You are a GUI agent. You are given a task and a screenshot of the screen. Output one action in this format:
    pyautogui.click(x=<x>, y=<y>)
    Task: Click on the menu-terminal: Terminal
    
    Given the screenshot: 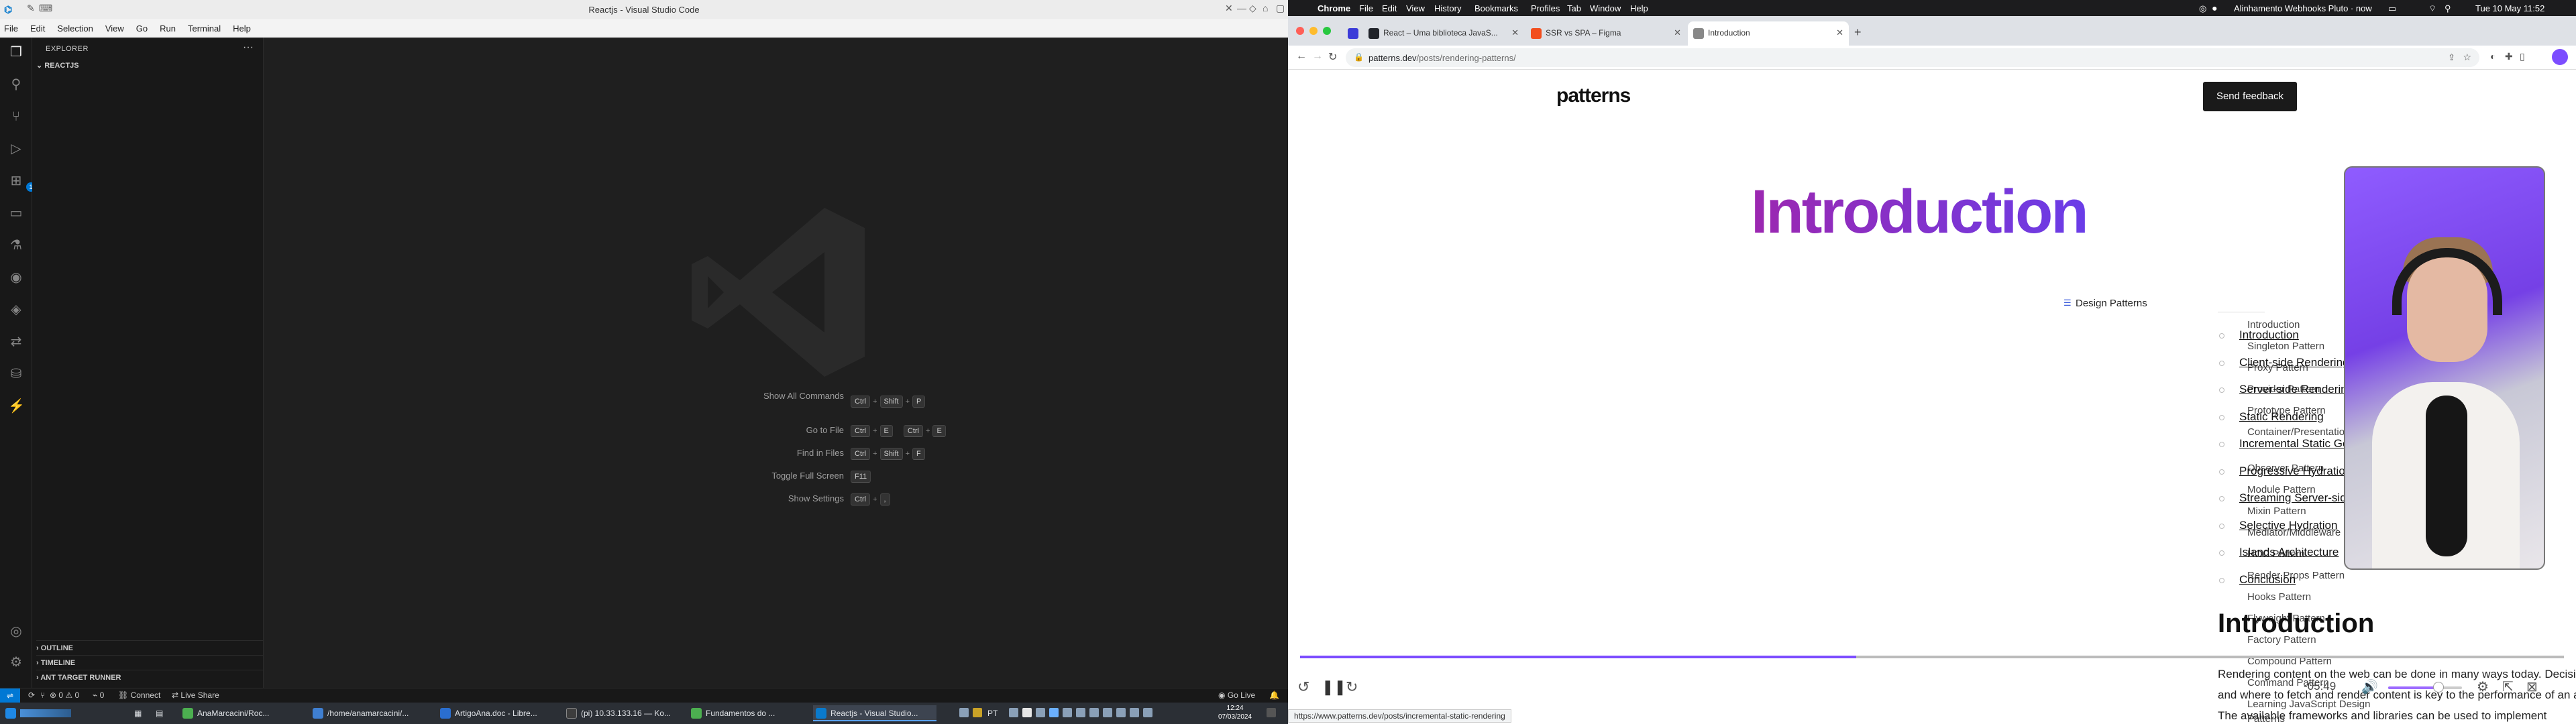 What is the action you would take?
    pyautogui.click(x=204, y=28)
    